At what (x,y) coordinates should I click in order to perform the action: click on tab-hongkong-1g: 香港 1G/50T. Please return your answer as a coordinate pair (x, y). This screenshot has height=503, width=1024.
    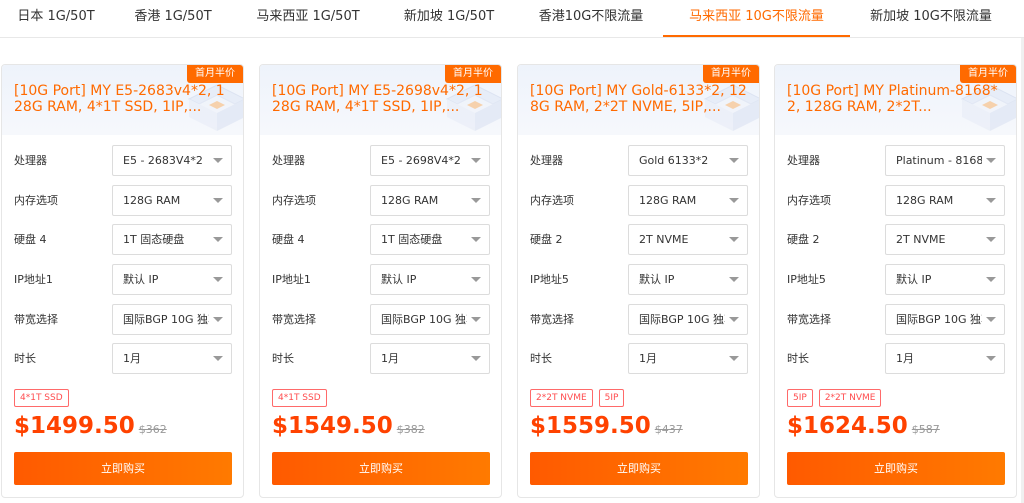
    Looking at the image, I should click on (173, 18).